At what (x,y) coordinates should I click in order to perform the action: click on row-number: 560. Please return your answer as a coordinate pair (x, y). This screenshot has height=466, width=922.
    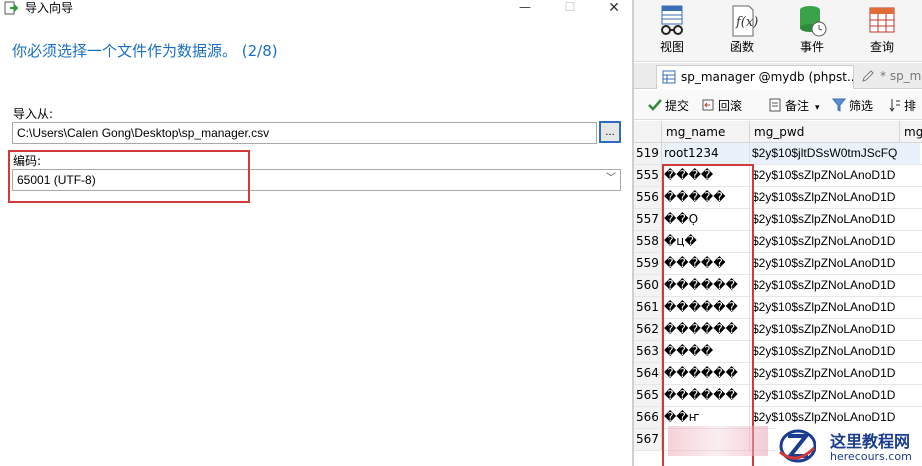
    Looking at the image, I should click on (648, 285).